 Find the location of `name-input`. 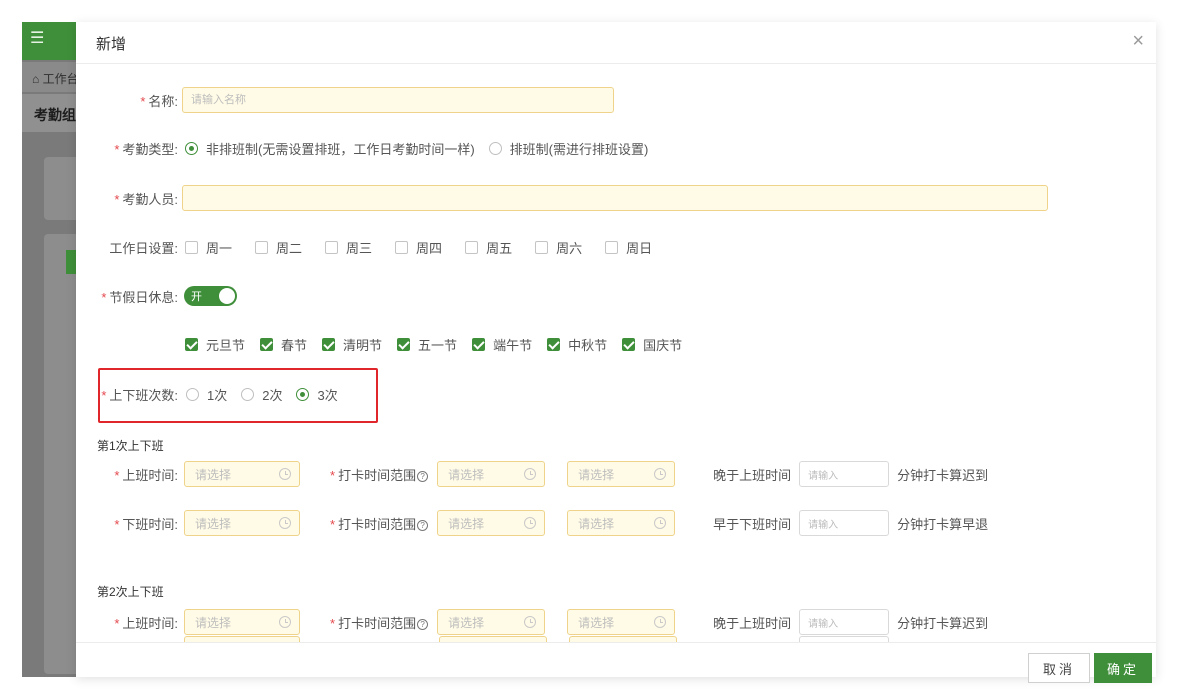

name-input is located at coordinates (398, 100).